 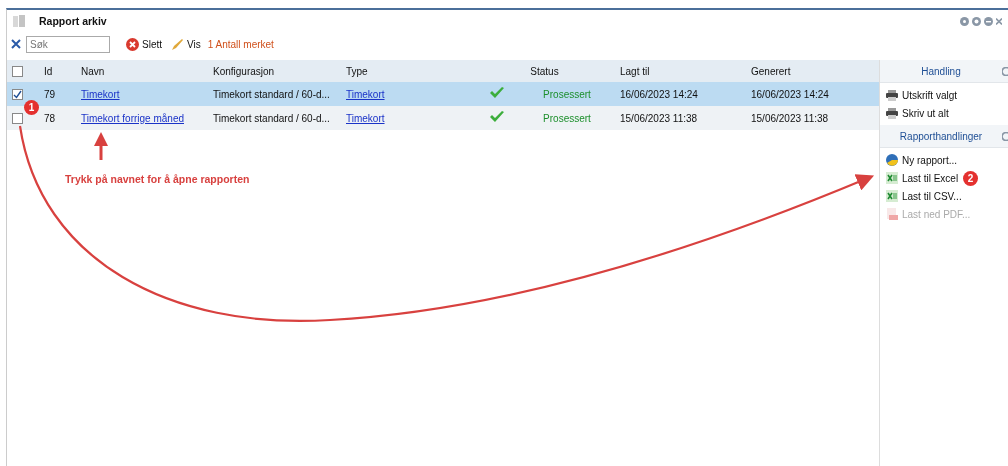 What do you see at coordinates (999, 21) in the screenshot?
I see `close-icon` at bounding box center [999, 21].